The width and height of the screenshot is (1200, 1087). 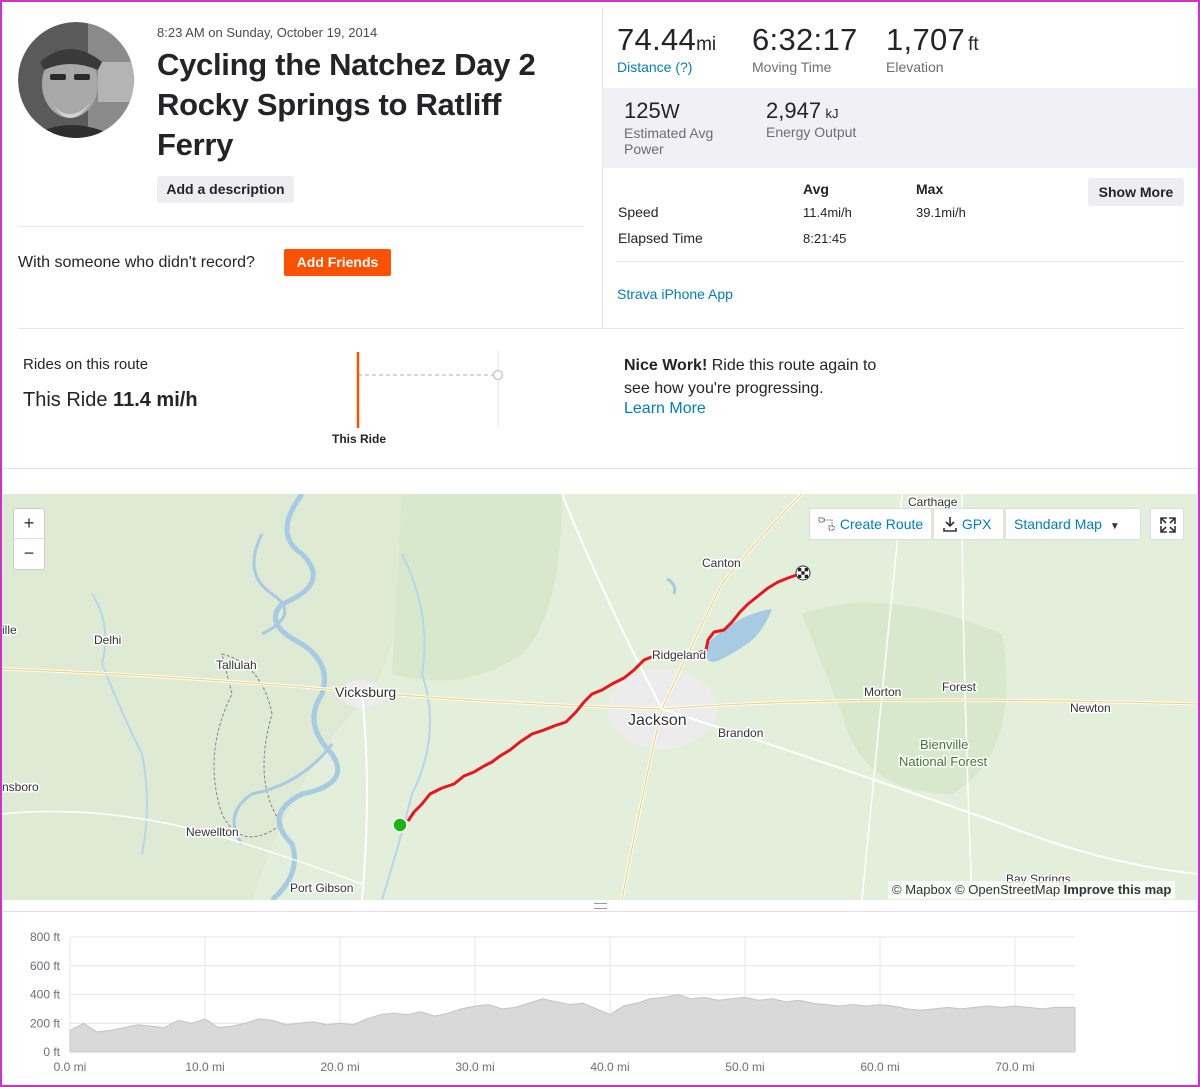 What do you see at coordinates (321, 888) in the screenshot?
I see `place-label-port-gibson: Port Gibson` at bounding box center [321, 888].